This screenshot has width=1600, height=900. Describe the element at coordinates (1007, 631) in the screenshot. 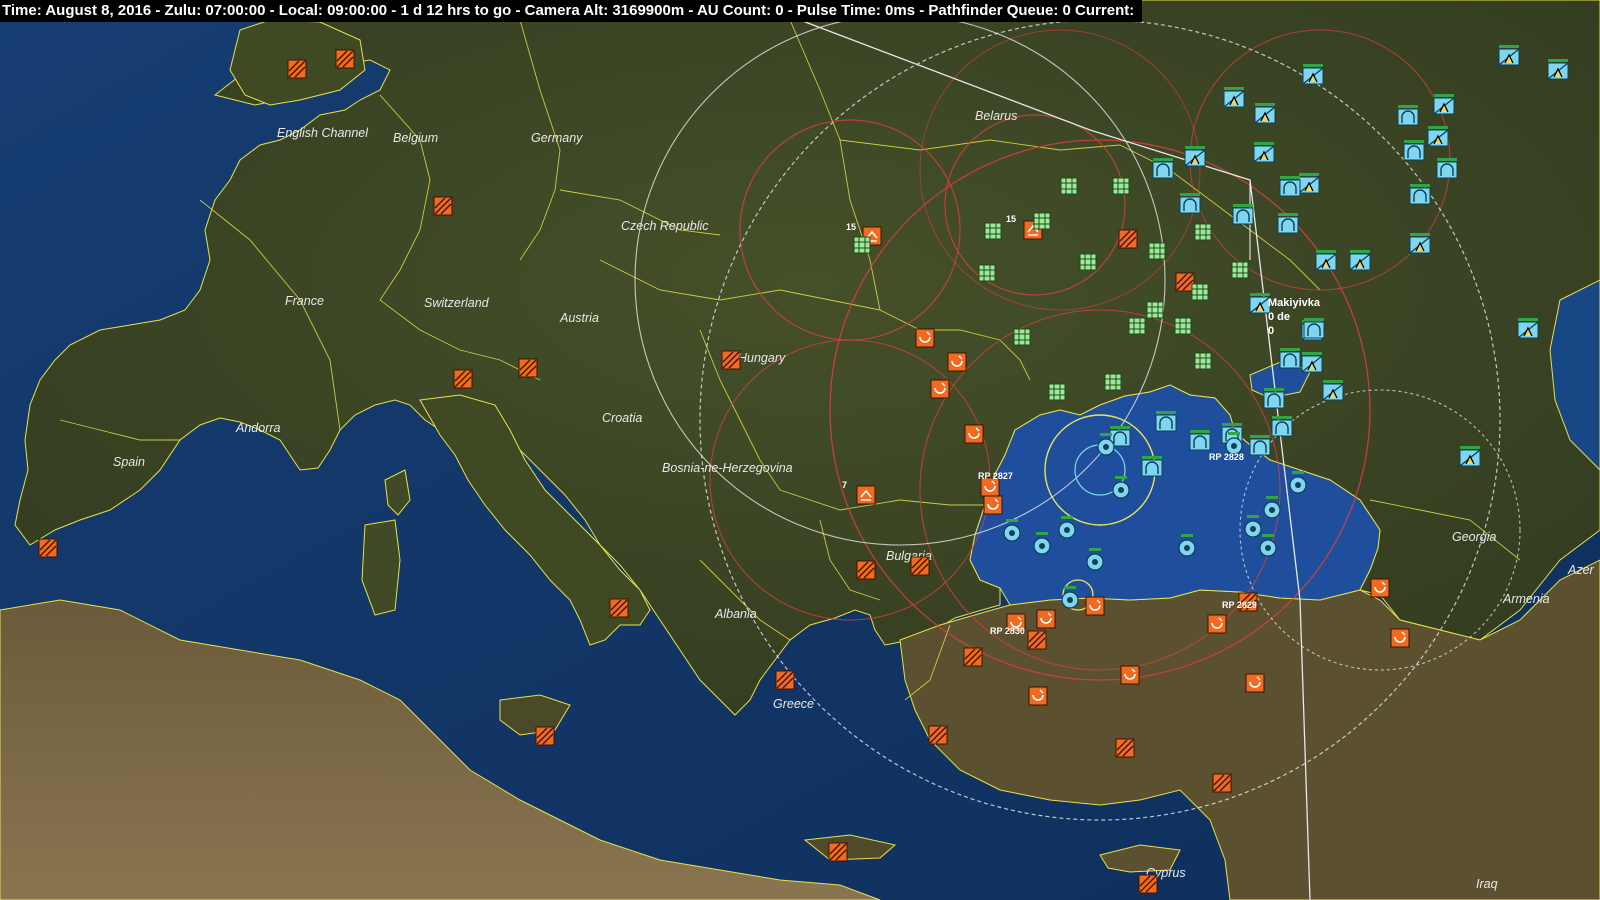

I see `label-rp-2830: RP 2830` at that location.